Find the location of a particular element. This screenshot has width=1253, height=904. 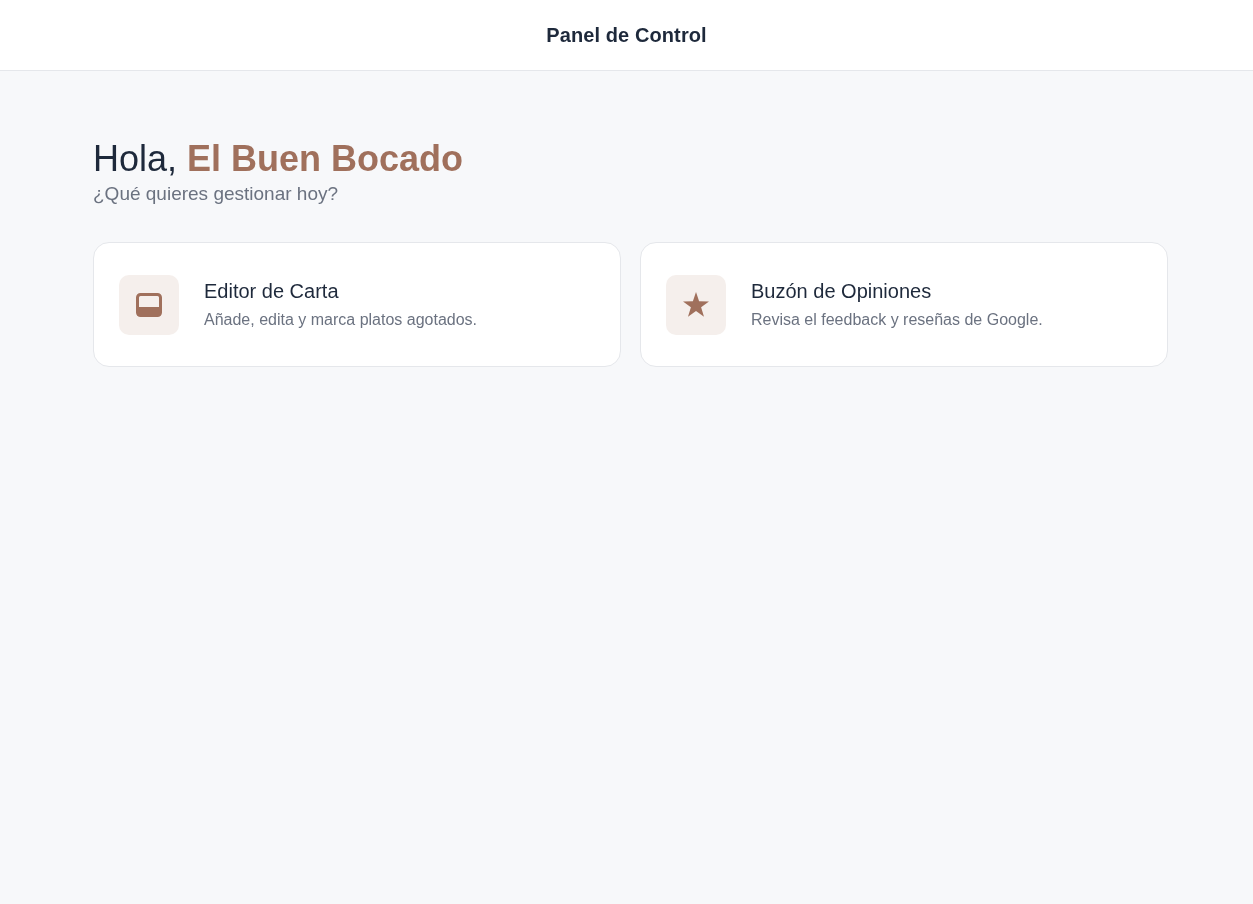

greeting-heading: Hola, El Buen Bocado is located at coordinates (279, 159).